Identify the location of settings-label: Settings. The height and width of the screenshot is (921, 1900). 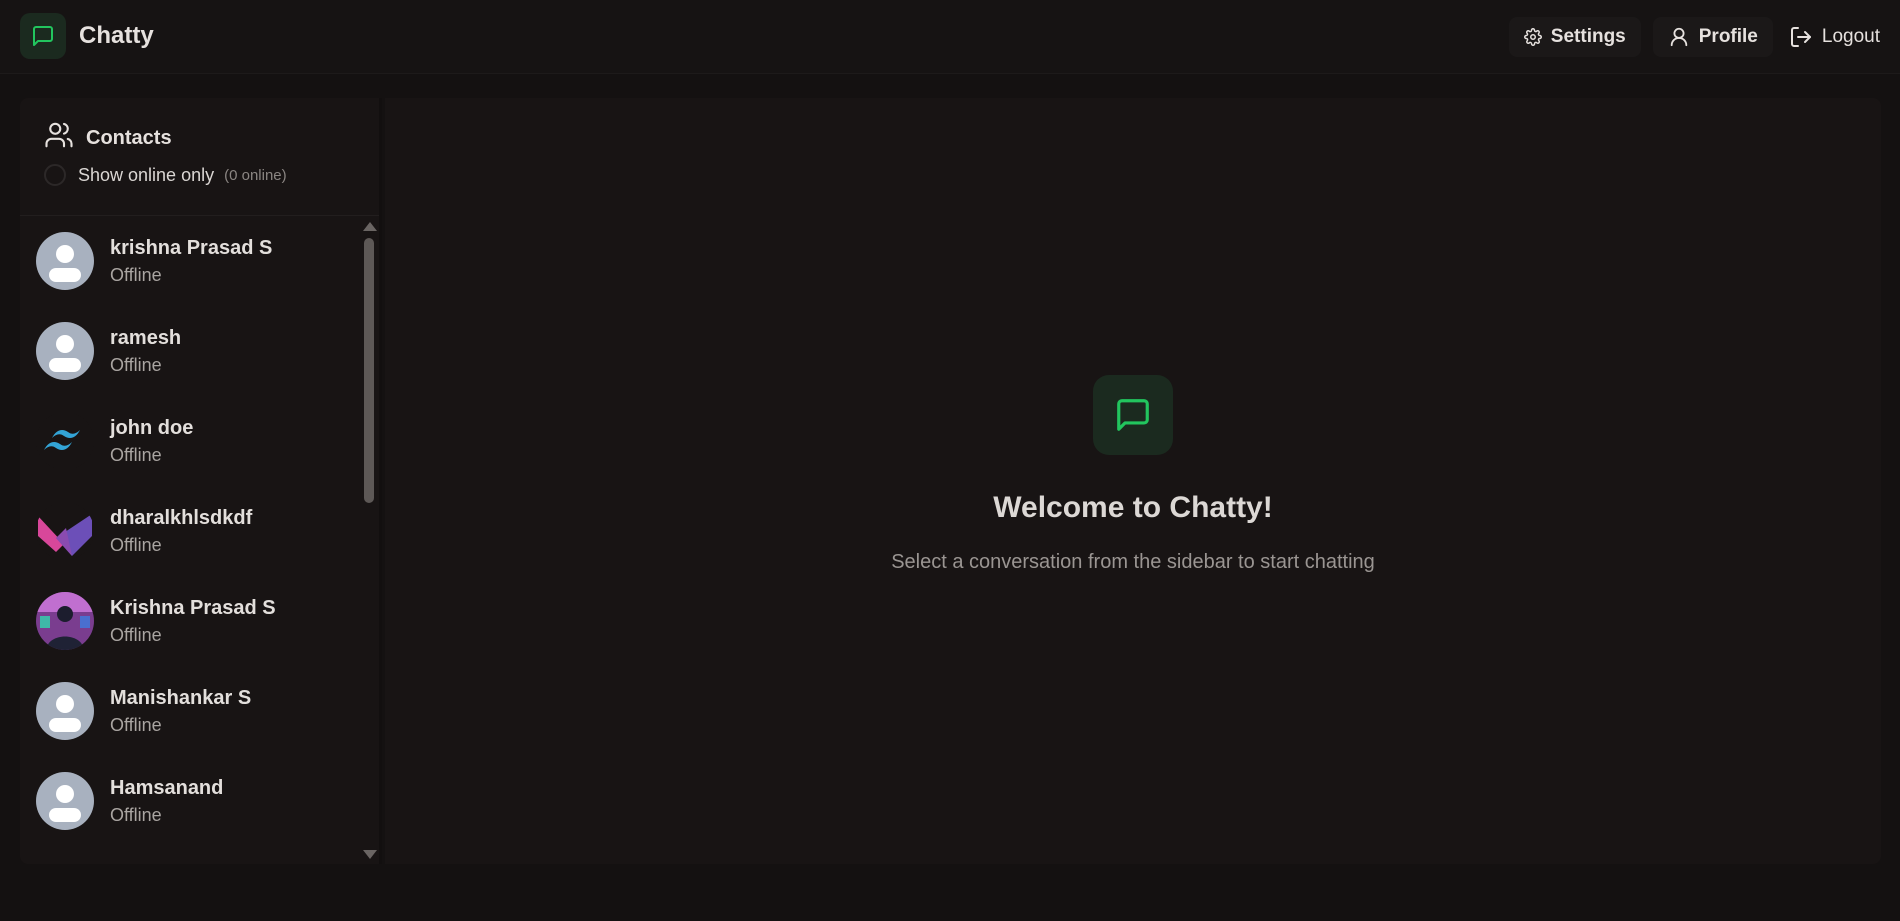
(1588, 36).